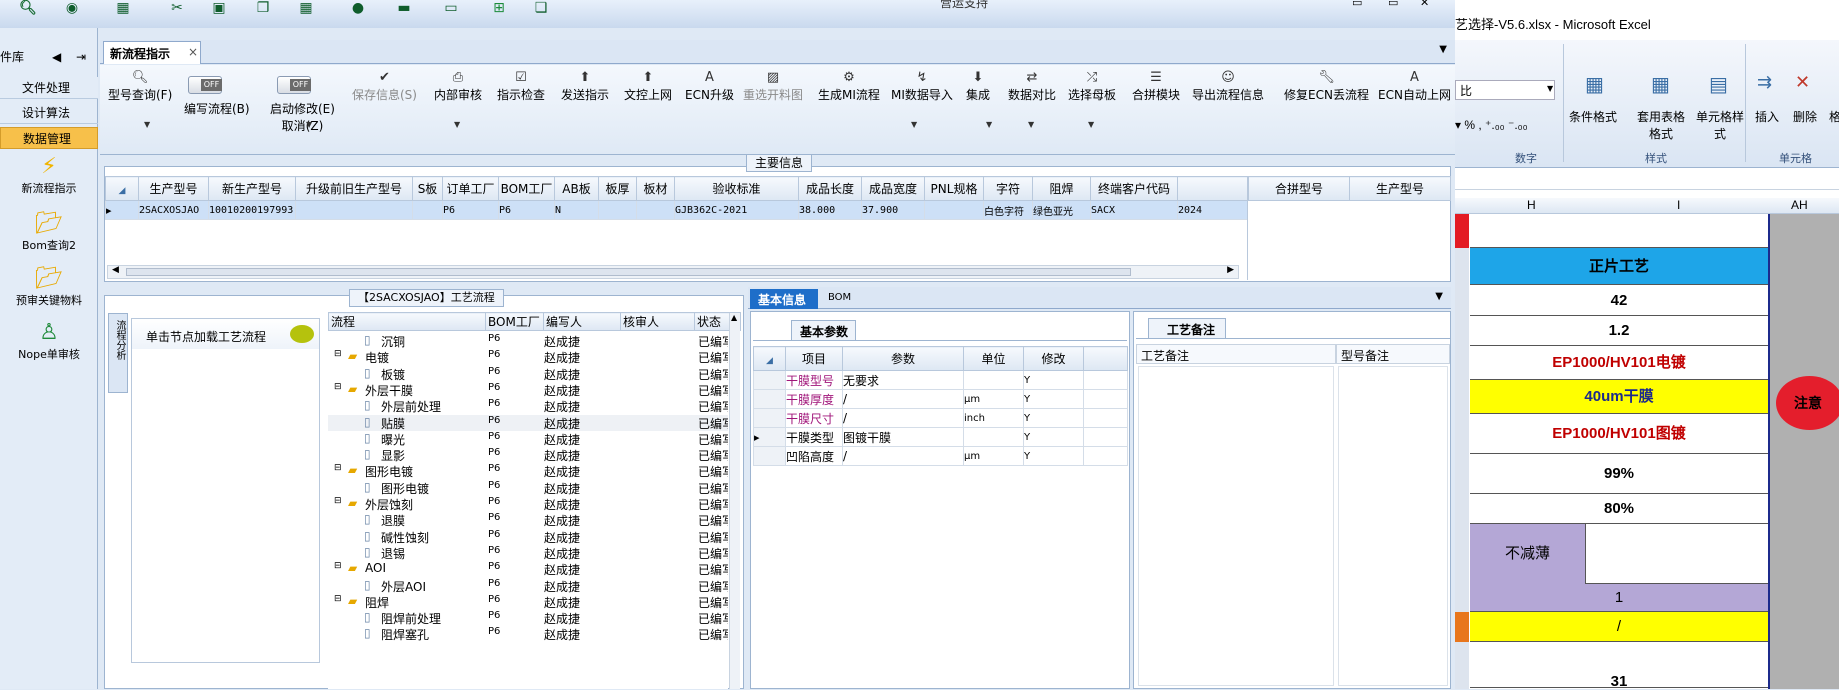 The width and height of the screenshot is (1839, 690). I want to click on column-header: PNL规格, so click(954, 188).